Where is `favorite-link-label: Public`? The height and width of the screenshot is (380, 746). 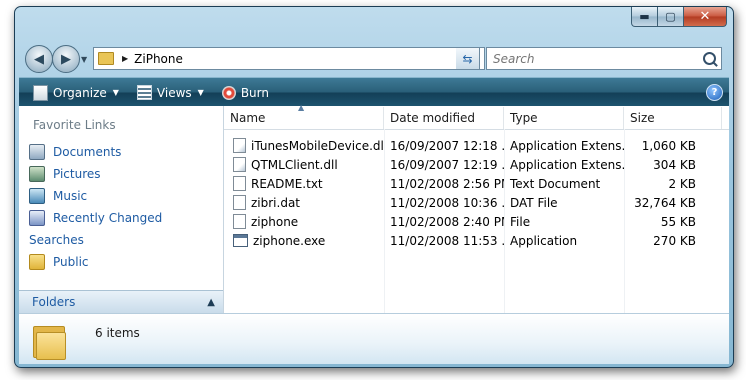
favorite-link-label: Public is located at coordinates (71, 262).